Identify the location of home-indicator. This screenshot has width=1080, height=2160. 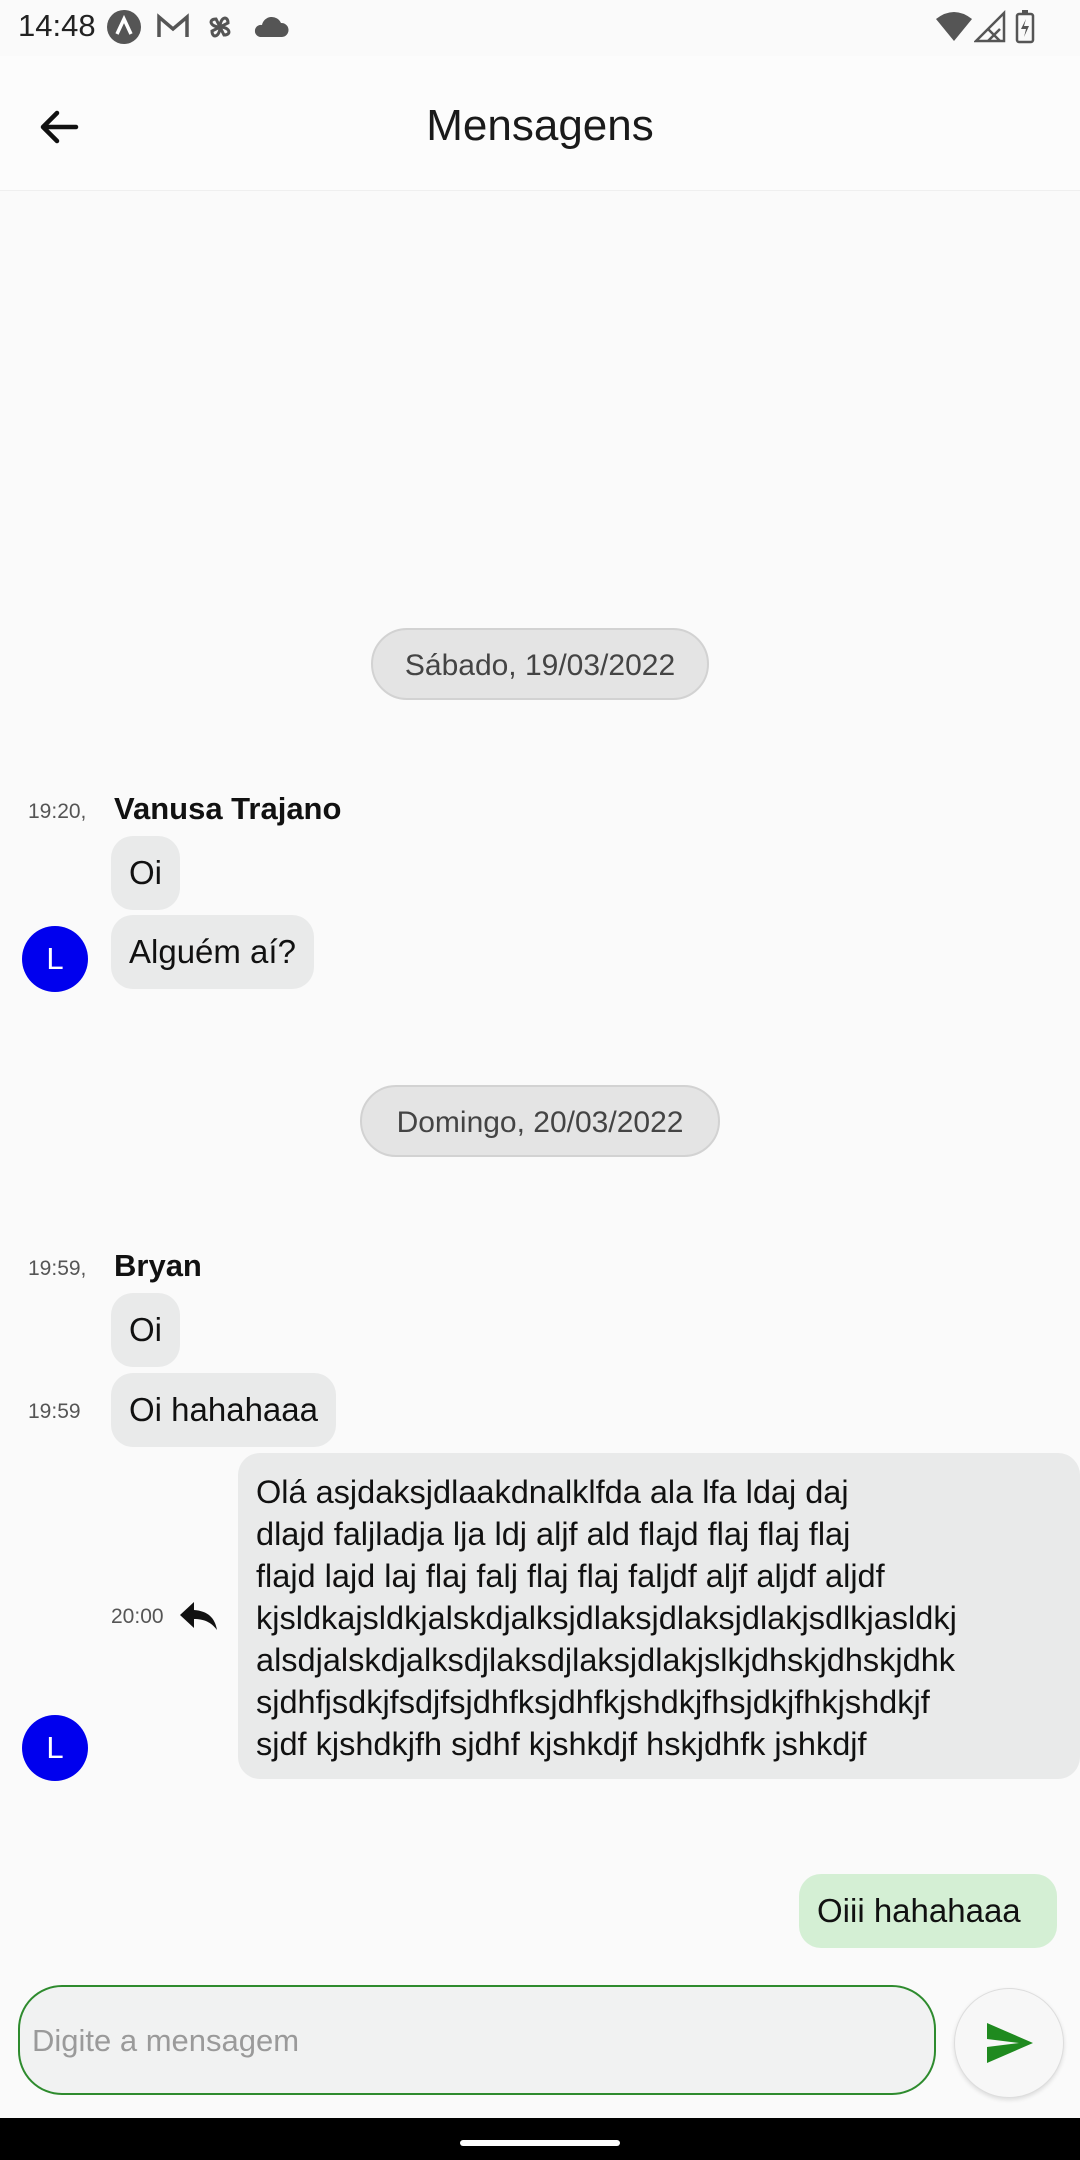
(540, 2143).